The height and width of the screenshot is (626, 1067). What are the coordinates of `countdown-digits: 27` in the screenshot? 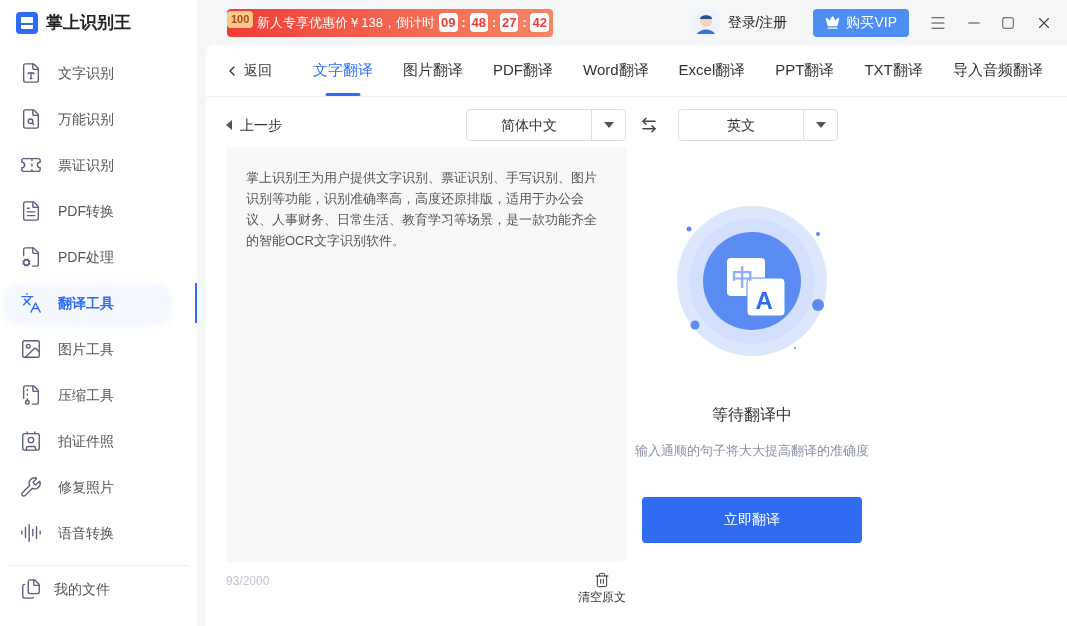 It's located at (509, 22).